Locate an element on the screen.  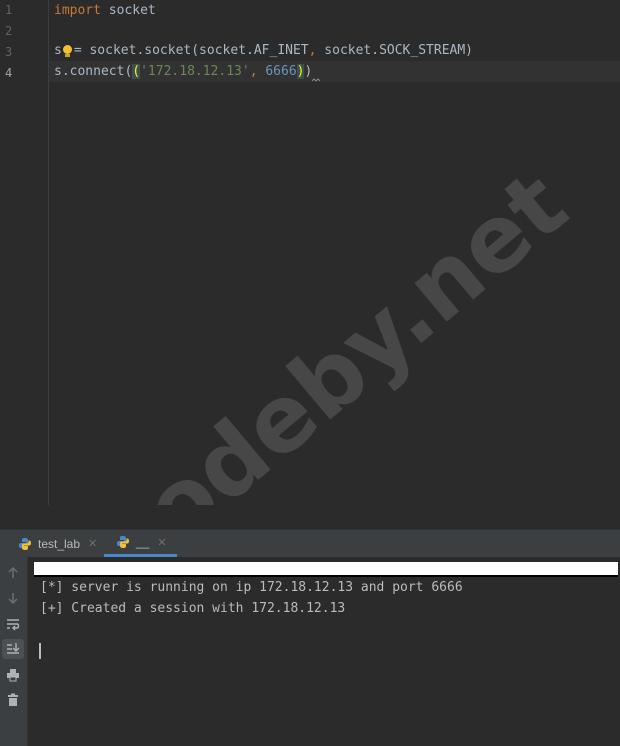
console-toolbar is located at coordinates (14, 651).